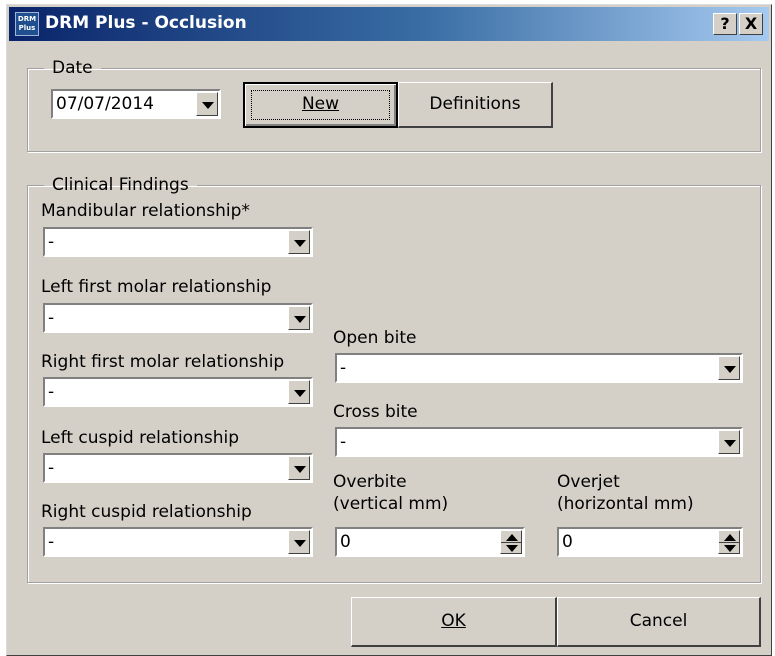 The width and height of the screenshot is (775, 656). I want to click on overbite-stepper: 0, so click(430, 542).